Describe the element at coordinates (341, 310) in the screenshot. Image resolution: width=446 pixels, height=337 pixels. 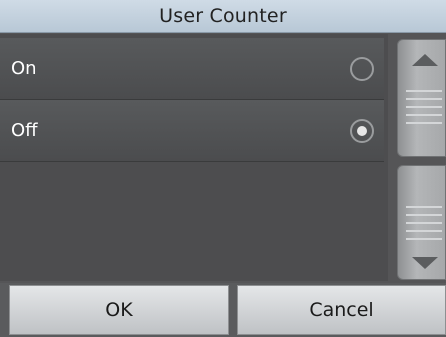
I see `cancel-button: Cancel` at that location.